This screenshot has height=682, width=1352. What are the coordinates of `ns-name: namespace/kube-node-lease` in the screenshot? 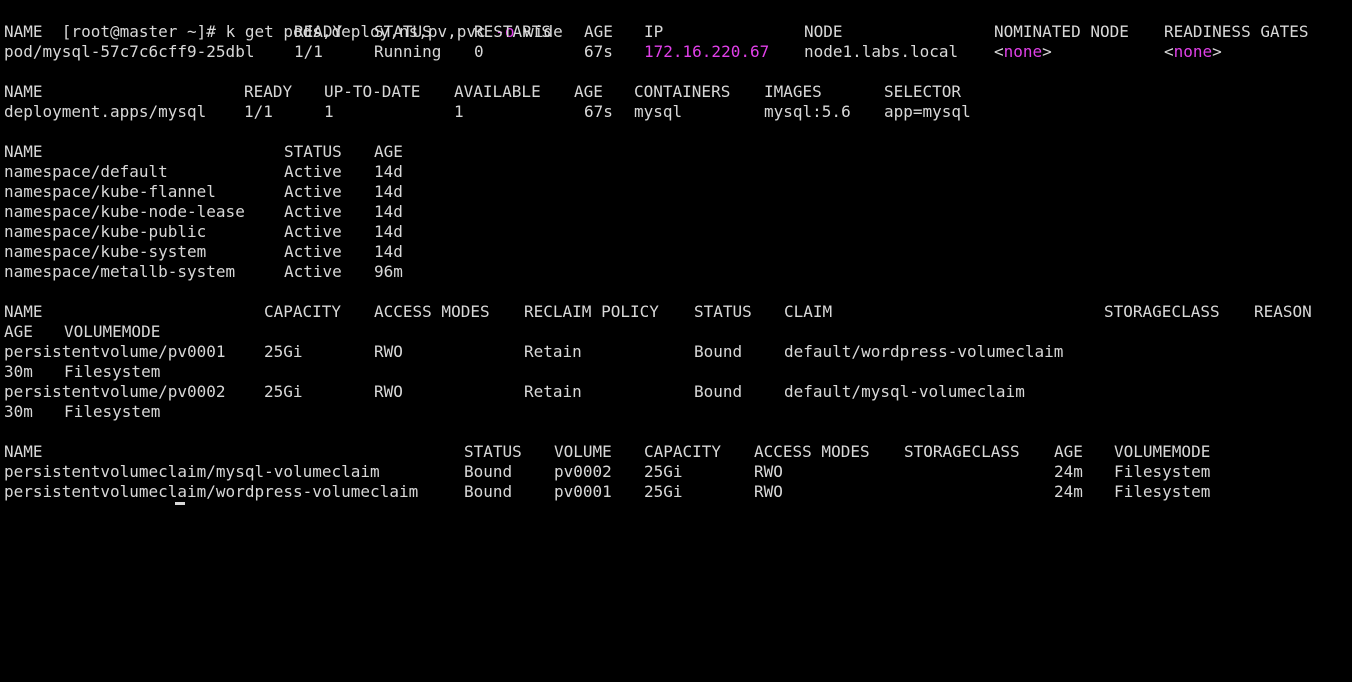 It's located at (124, 211).